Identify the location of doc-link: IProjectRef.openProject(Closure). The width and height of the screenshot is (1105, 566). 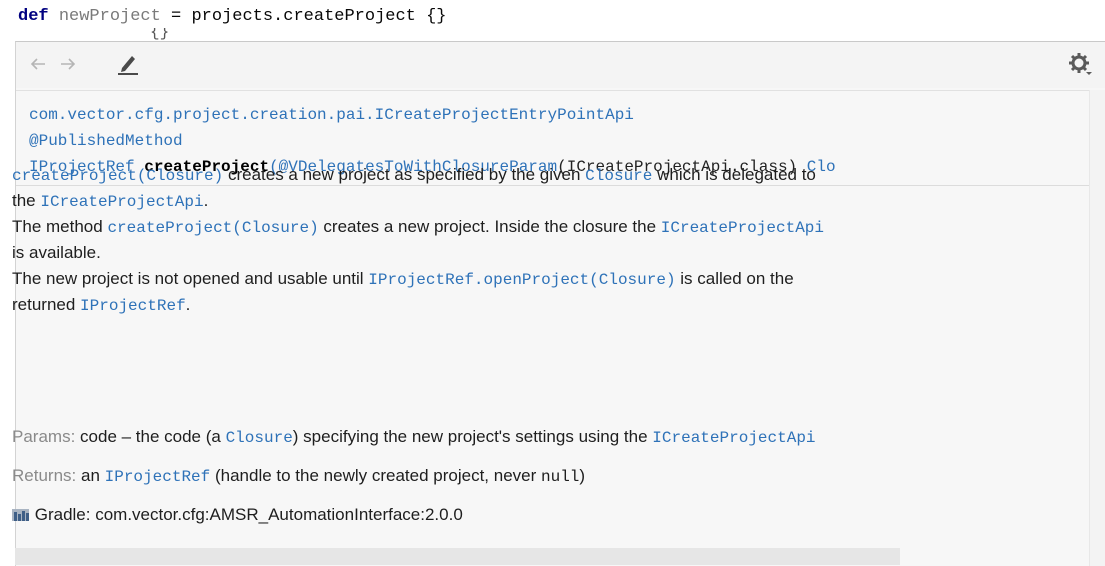
(521, 280).